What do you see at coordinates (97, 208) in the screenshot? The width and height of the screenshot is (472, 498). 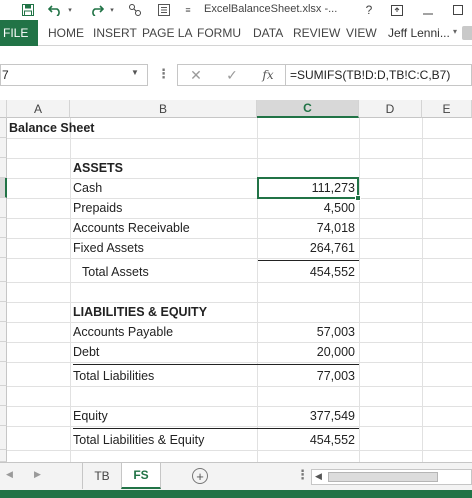 I see `asset-label-cell: Prepaids` at bounding box center [97, 208].